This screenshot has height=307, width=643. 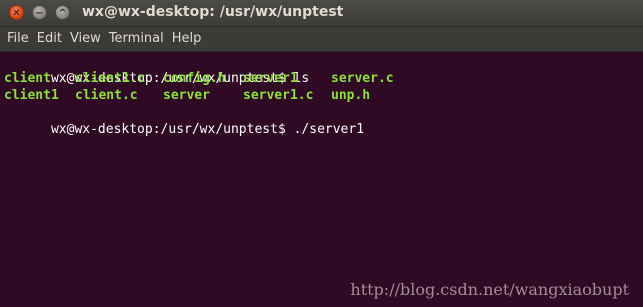 I want to click on ls-output-row: client1 client.c server server1.c unp.h, so click(x=323, y=95).